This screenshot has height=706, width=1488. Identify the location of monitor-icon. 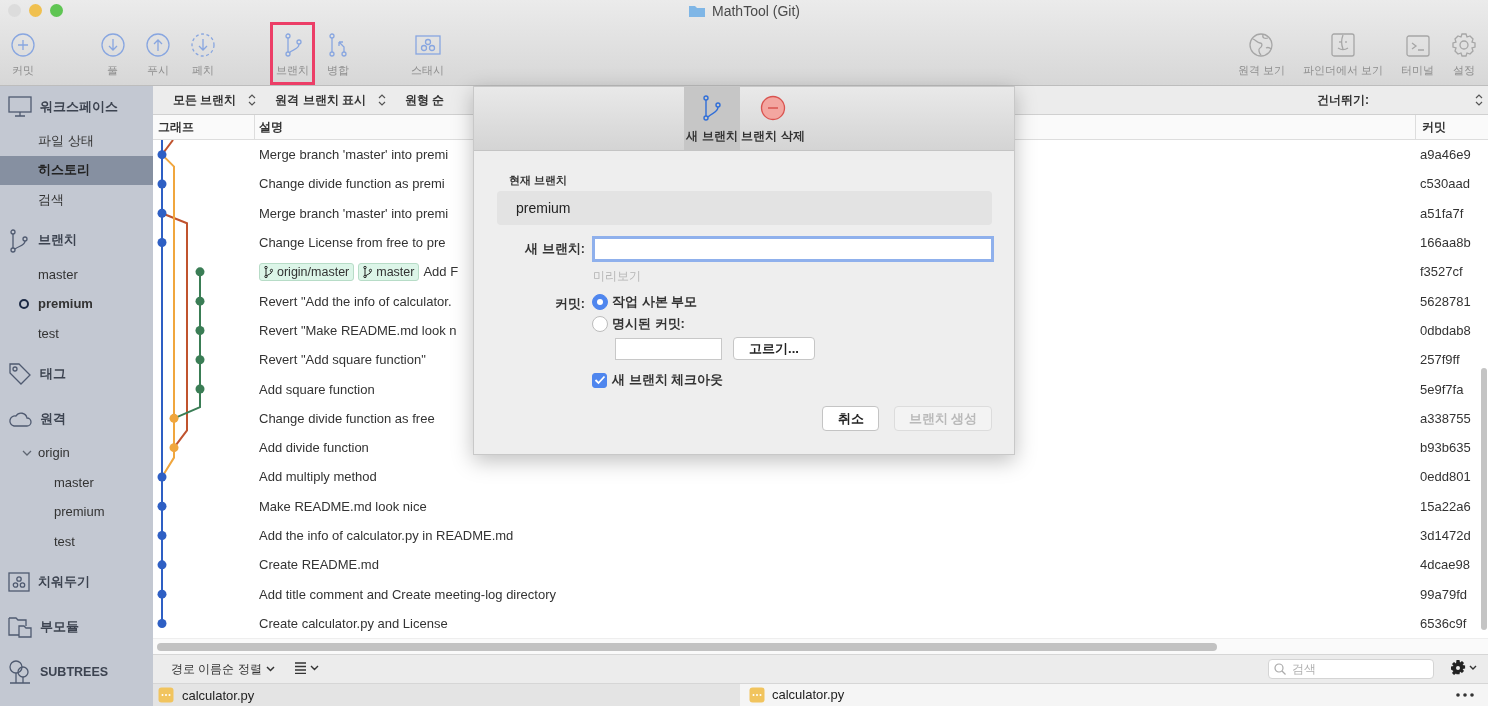
(20, 107).